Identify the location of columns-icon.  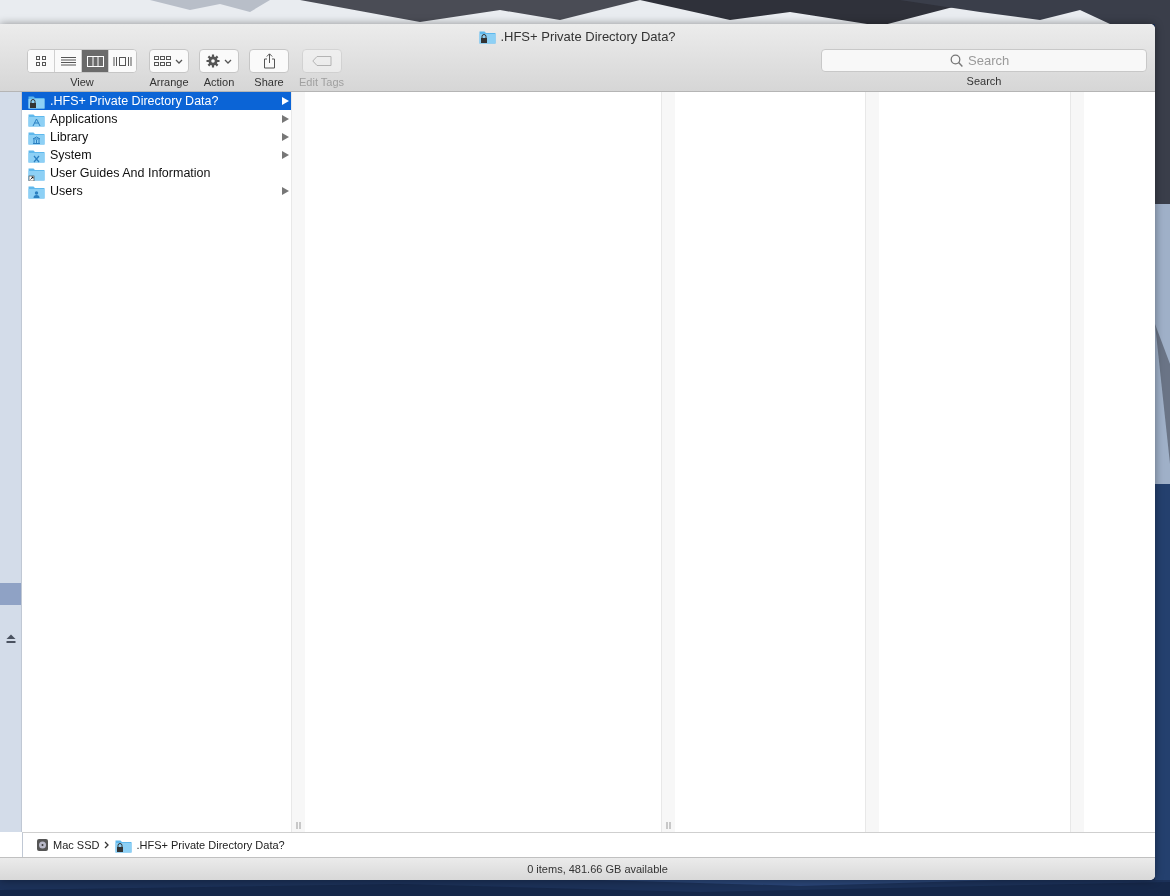
(95, 61).